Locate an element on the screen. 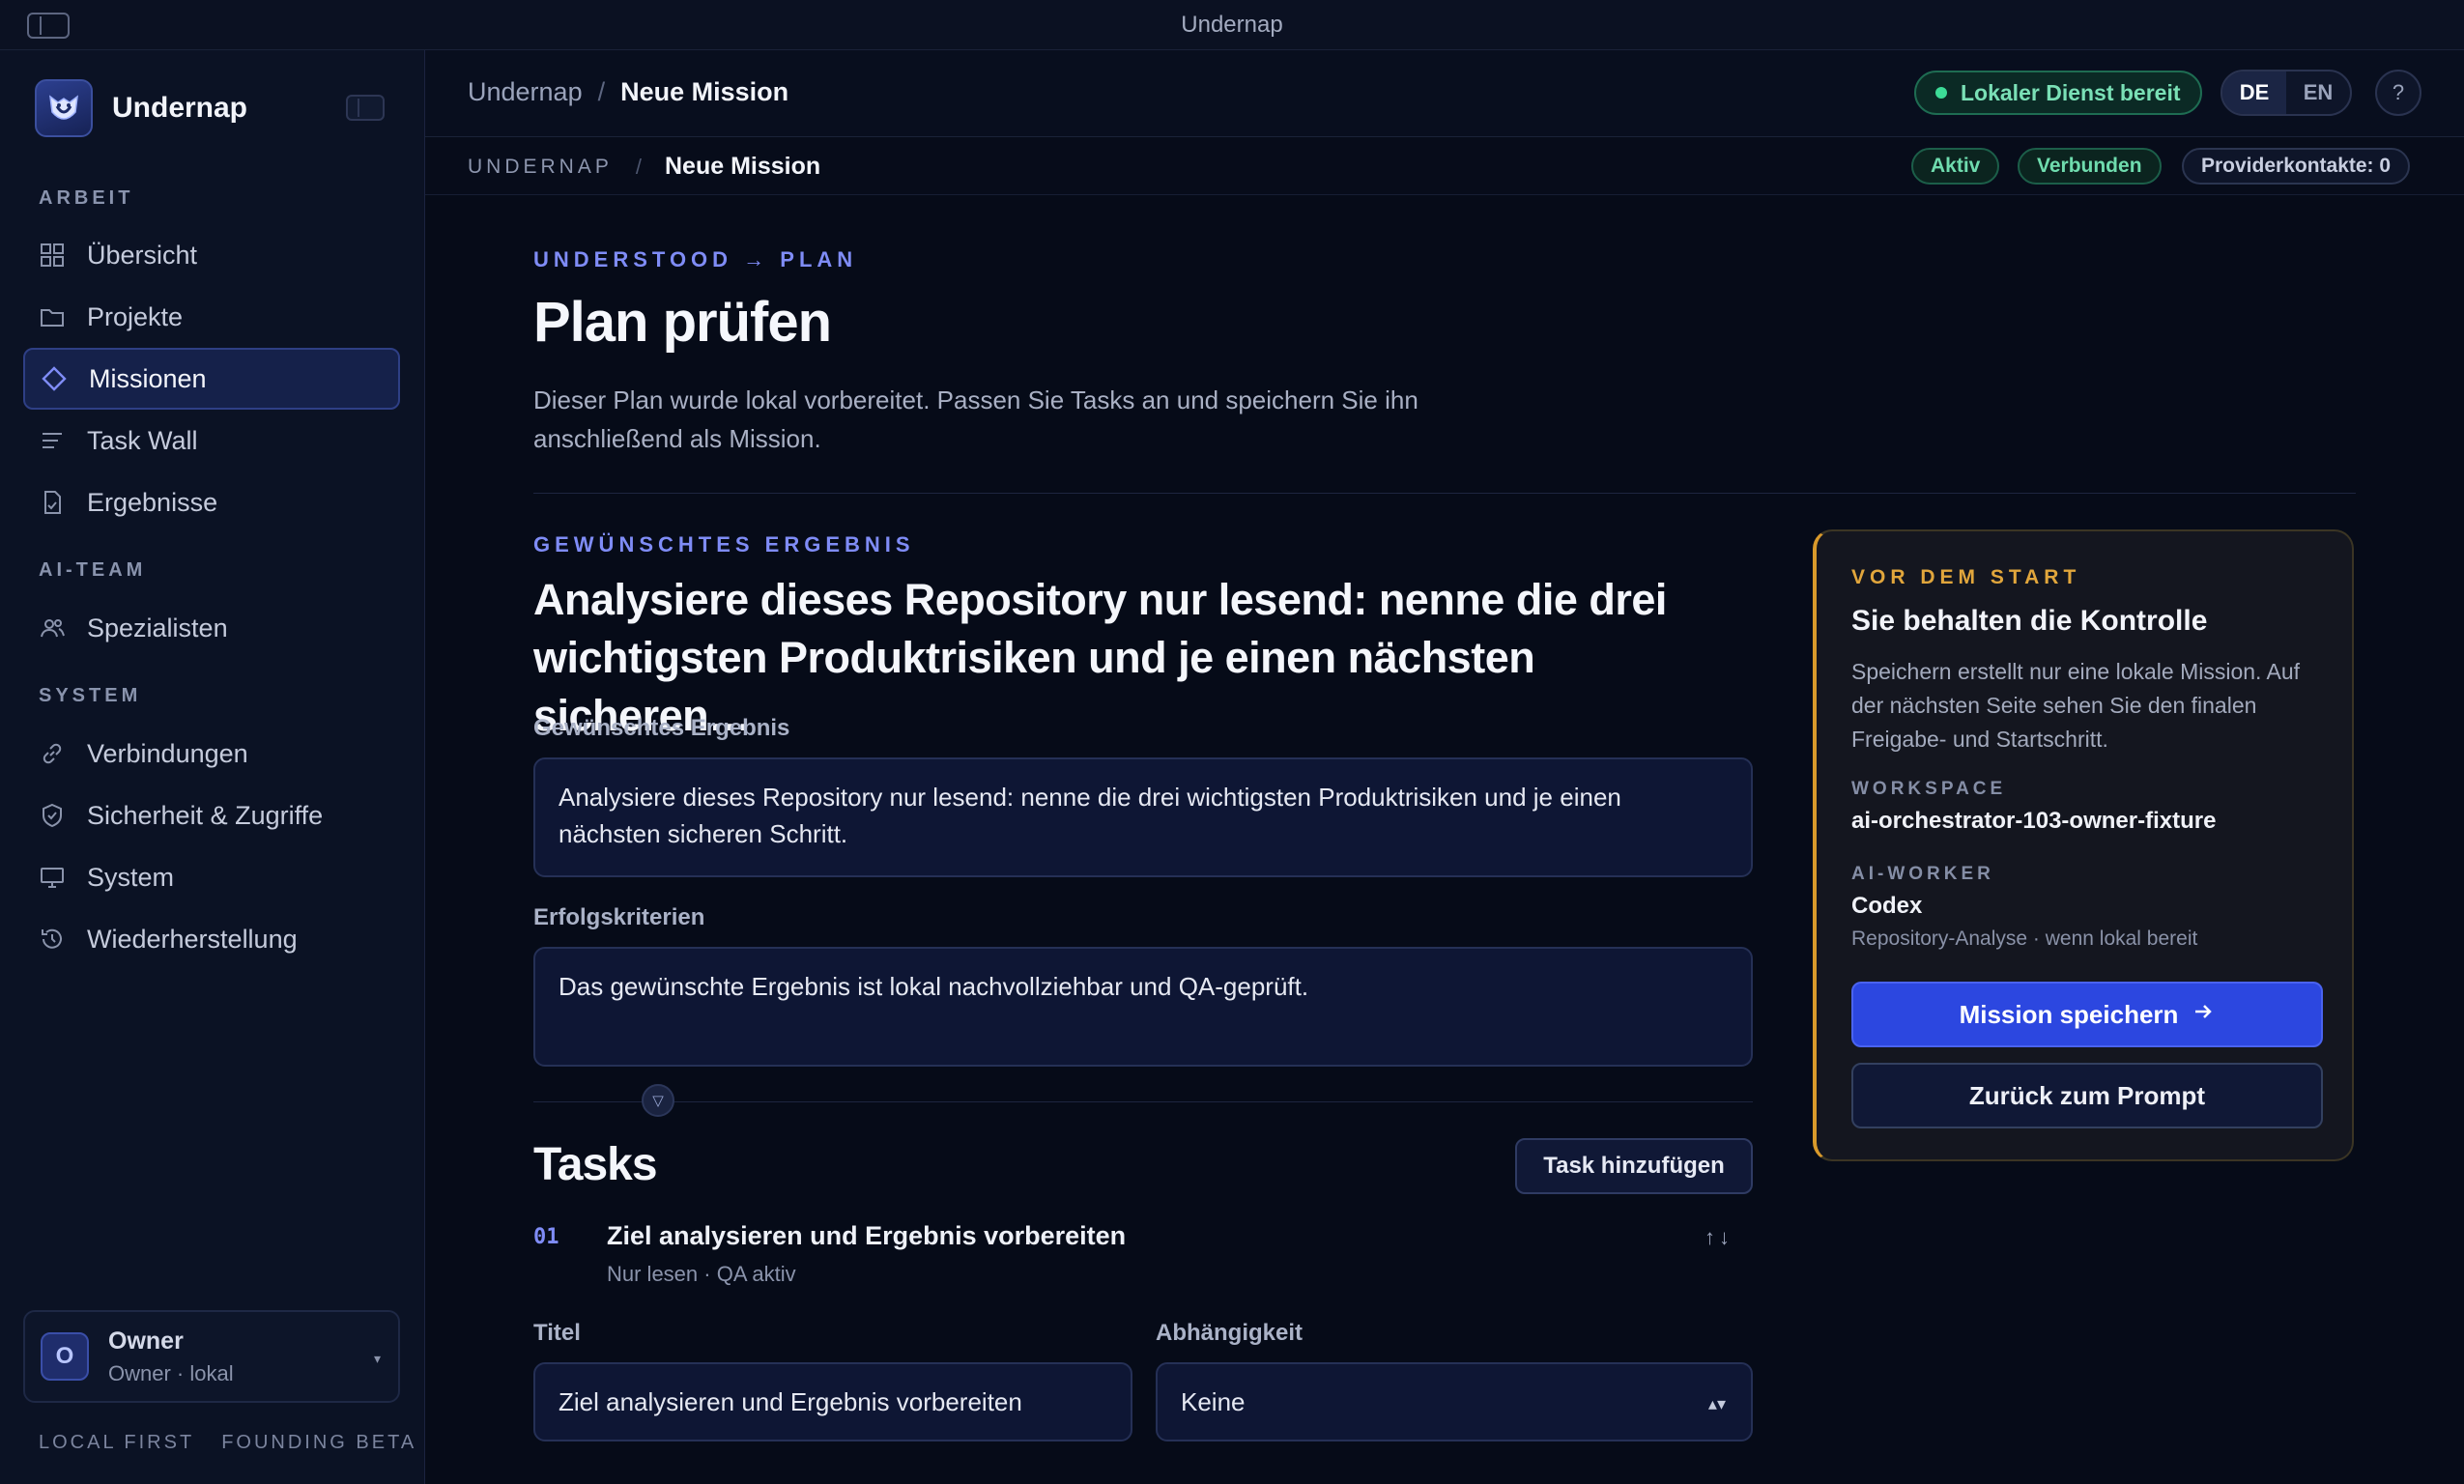  grid-icon is located at coordinates (52, 256).